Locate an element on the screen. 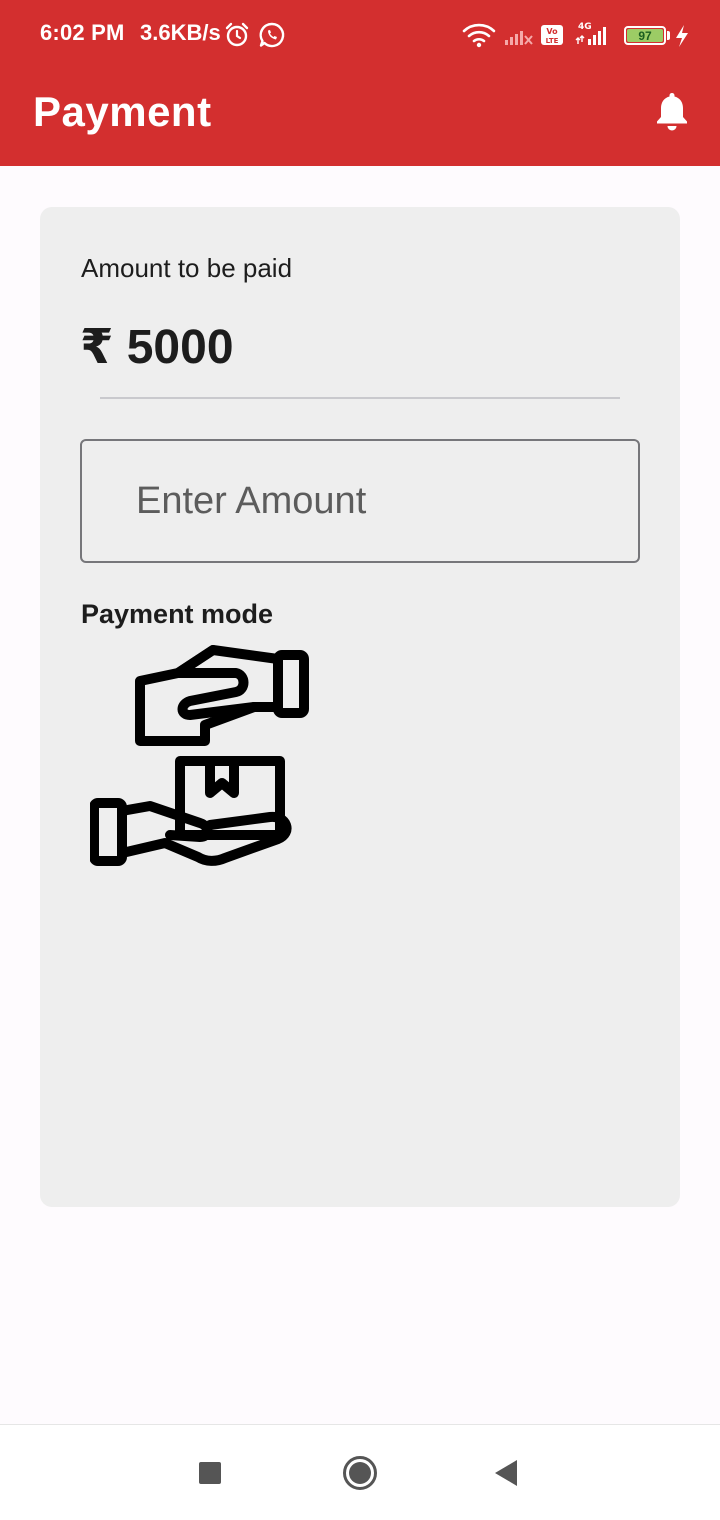  status-bar: 6:02 PM 3.6KB/s Vo LTE 4G 97 is located at coordinates (360, 35).